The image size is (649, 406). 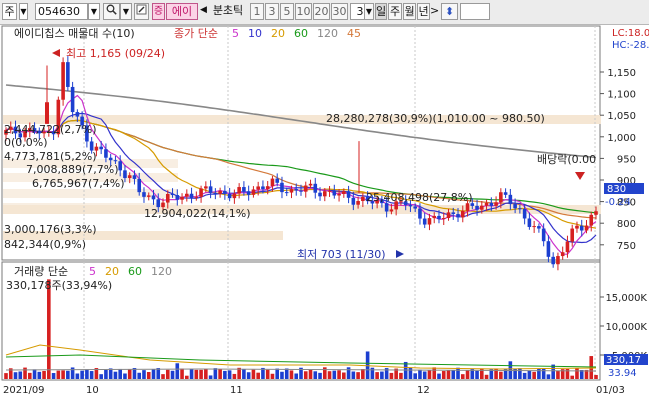 I want to click on extra-input, so click(x=475, y=11).